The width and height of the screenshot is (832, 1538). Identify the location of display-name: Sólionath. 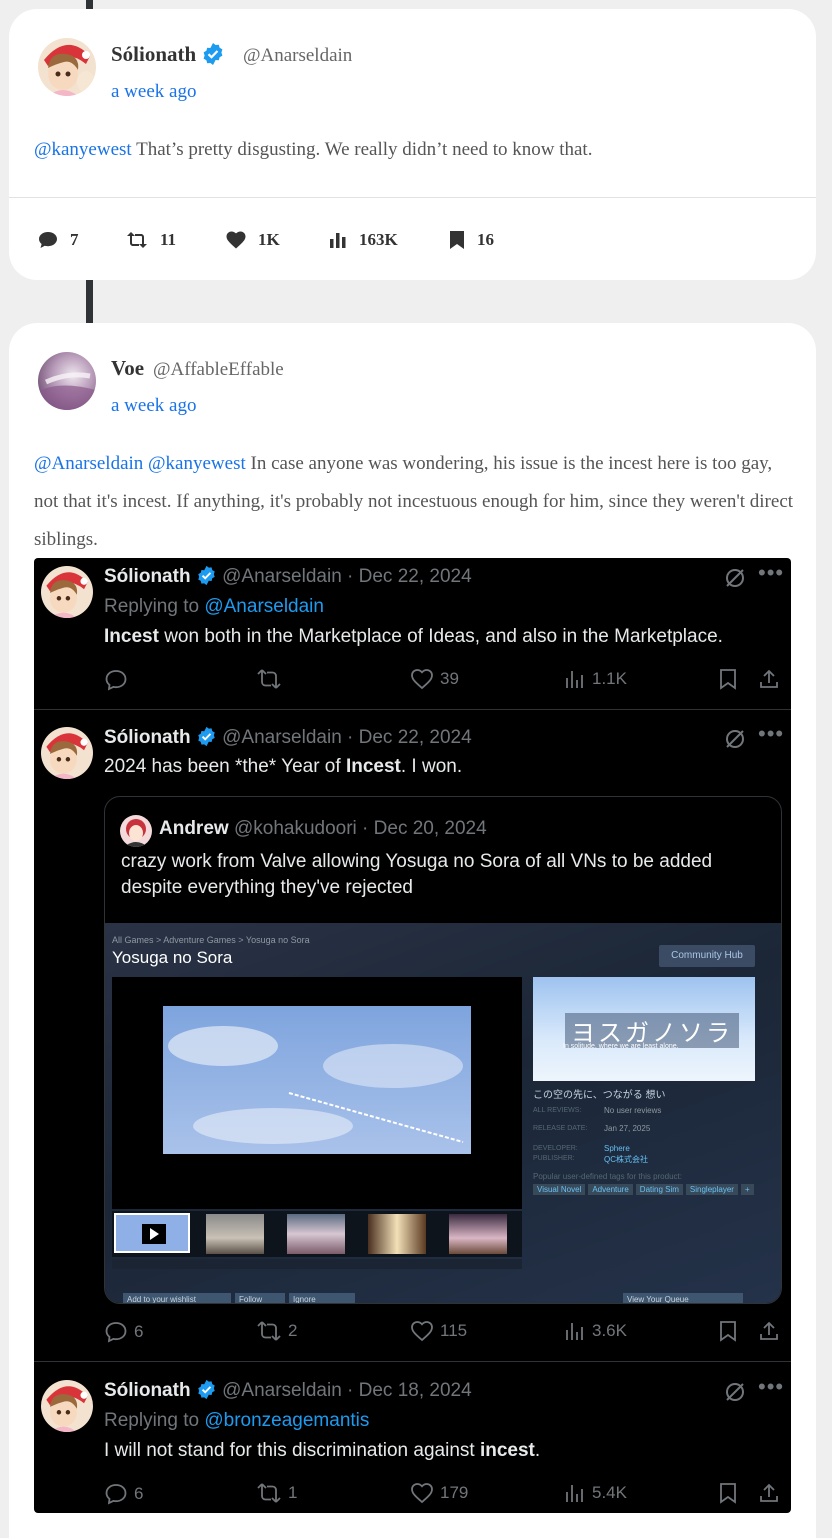
(168, 54).